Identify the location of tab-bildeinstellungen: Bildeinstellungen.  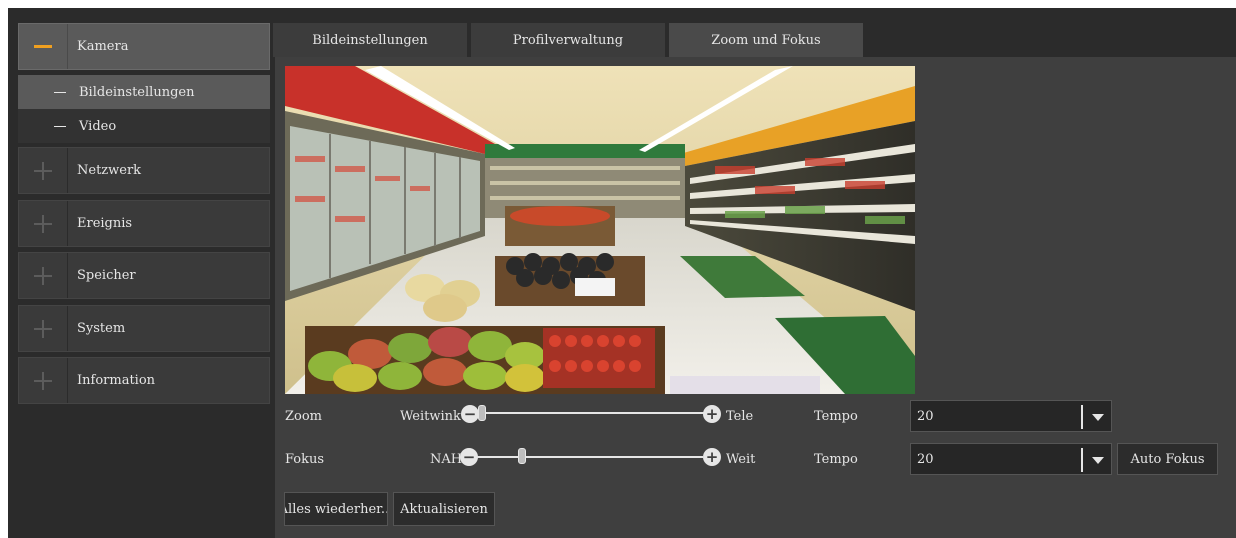
(370, 40).